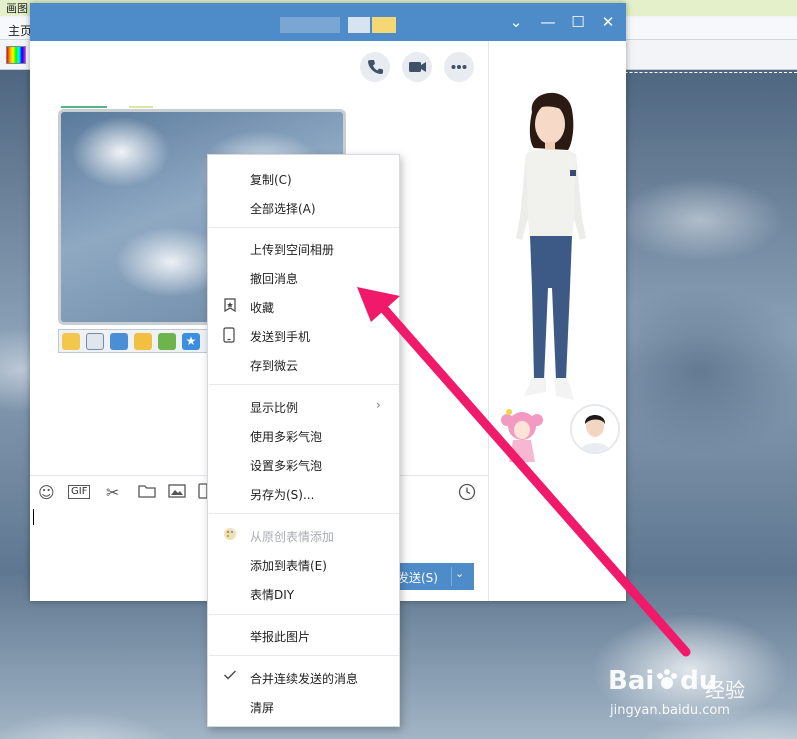  I want to click on menu-item-recall-message: 撤回消息, so click(274, 278).